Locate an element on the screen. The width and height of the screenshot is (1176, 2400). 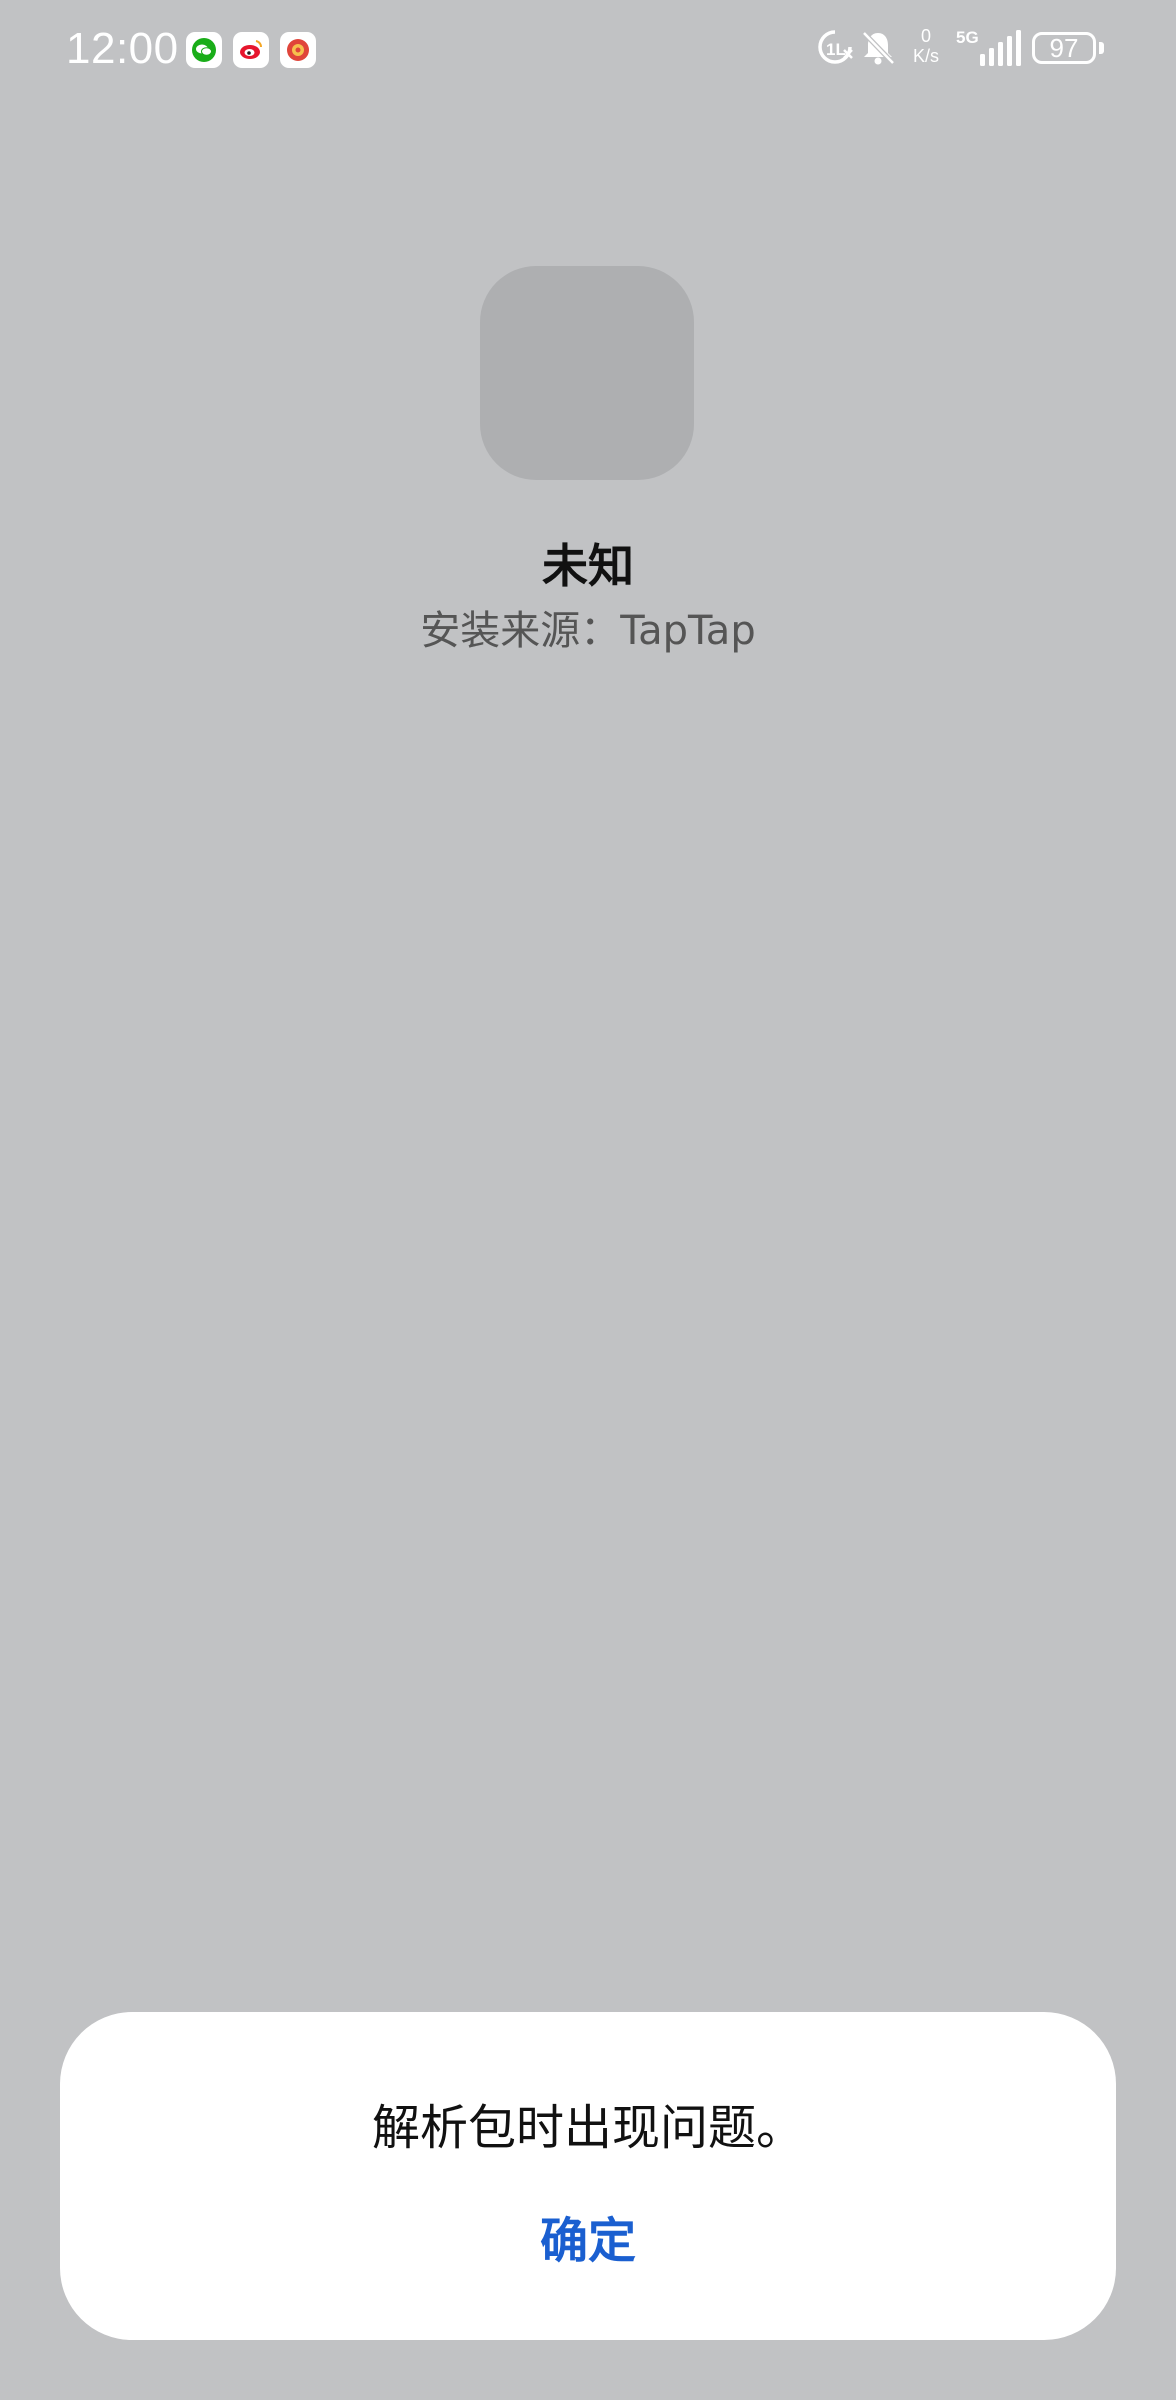
battery-tip is located at coordinates (1101, 48).